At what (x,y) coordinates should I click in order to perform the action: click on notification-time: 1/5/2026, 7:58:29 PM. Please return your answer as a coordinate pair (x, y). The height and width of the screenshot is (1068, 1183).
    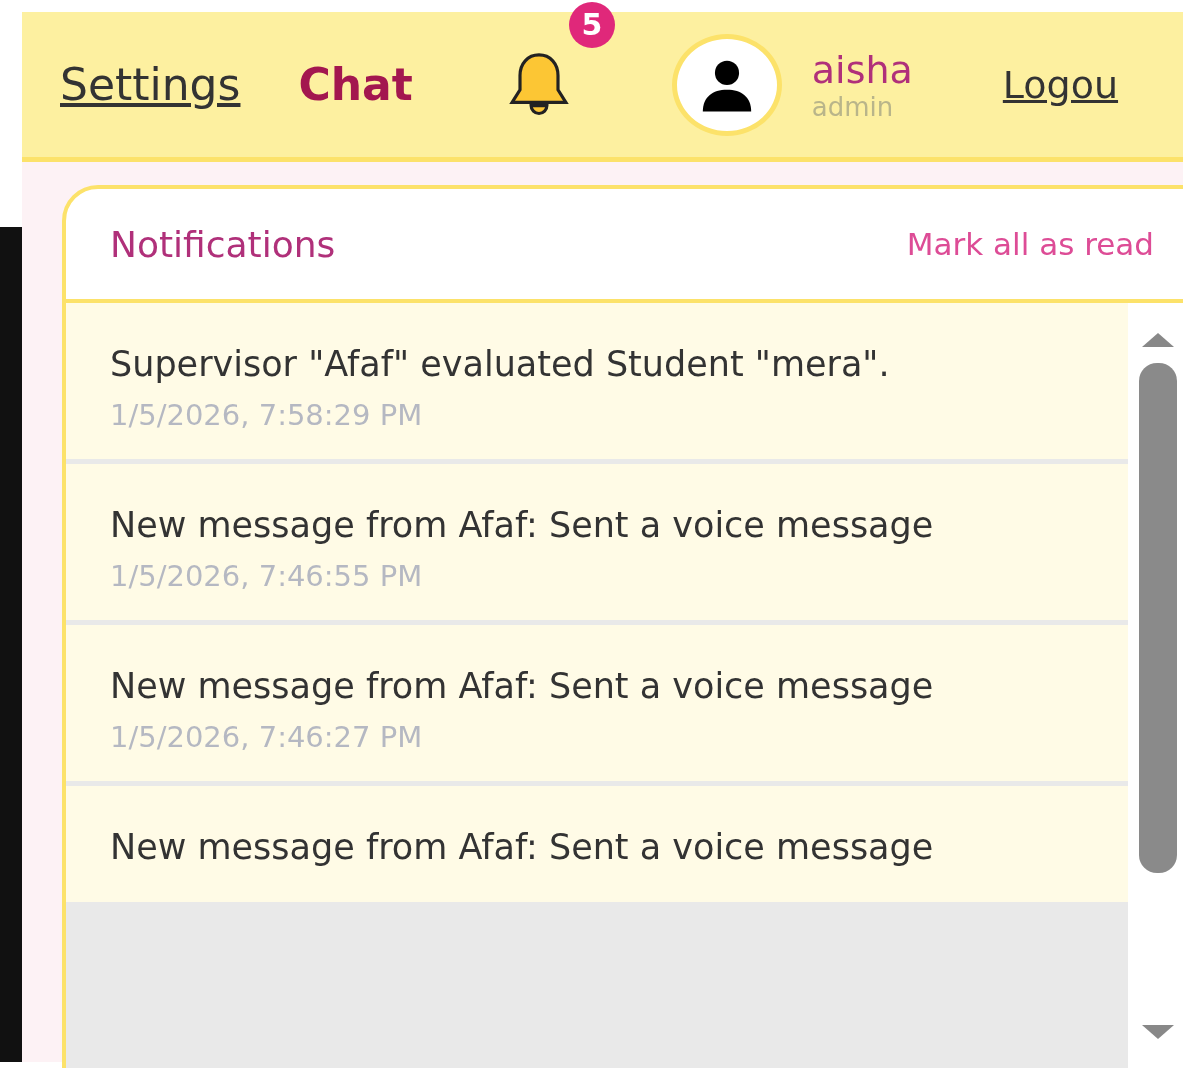
    Looking at the image, I should click on (267, 415).